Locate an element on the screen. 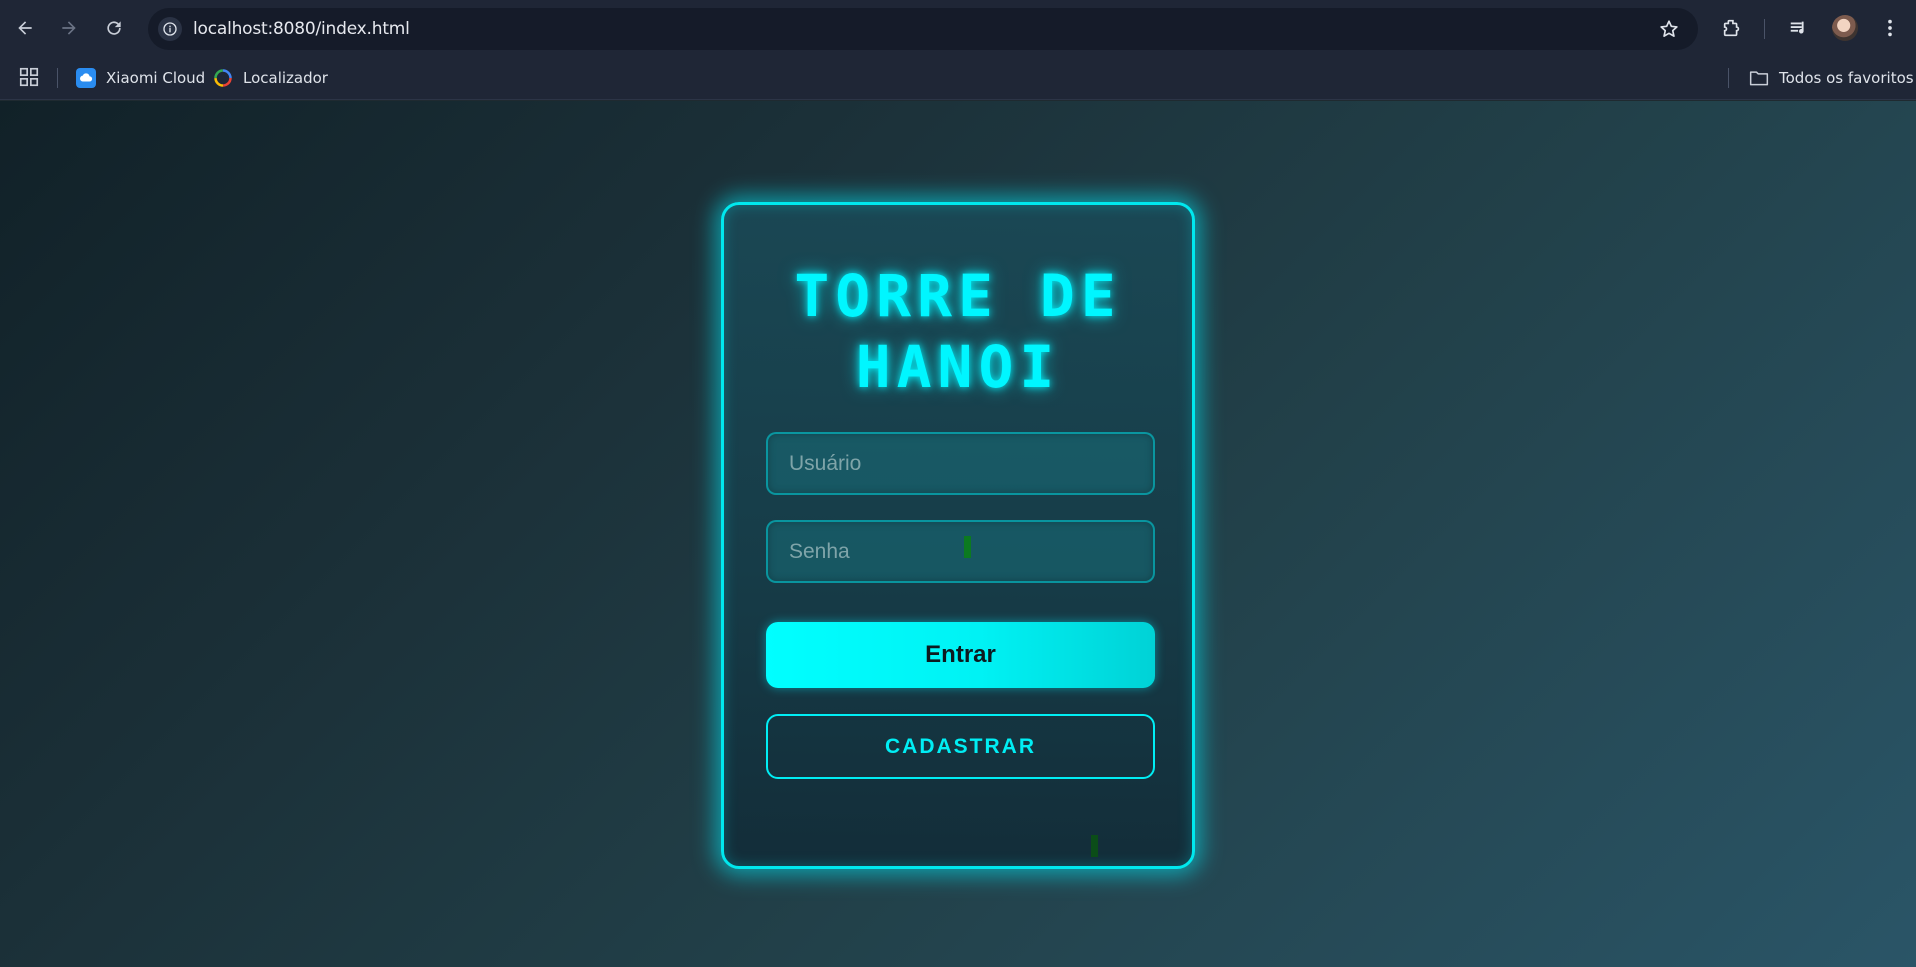 The width and height of the screenshot is (1916, 967). reload-button is located at coordinates (114, 28).